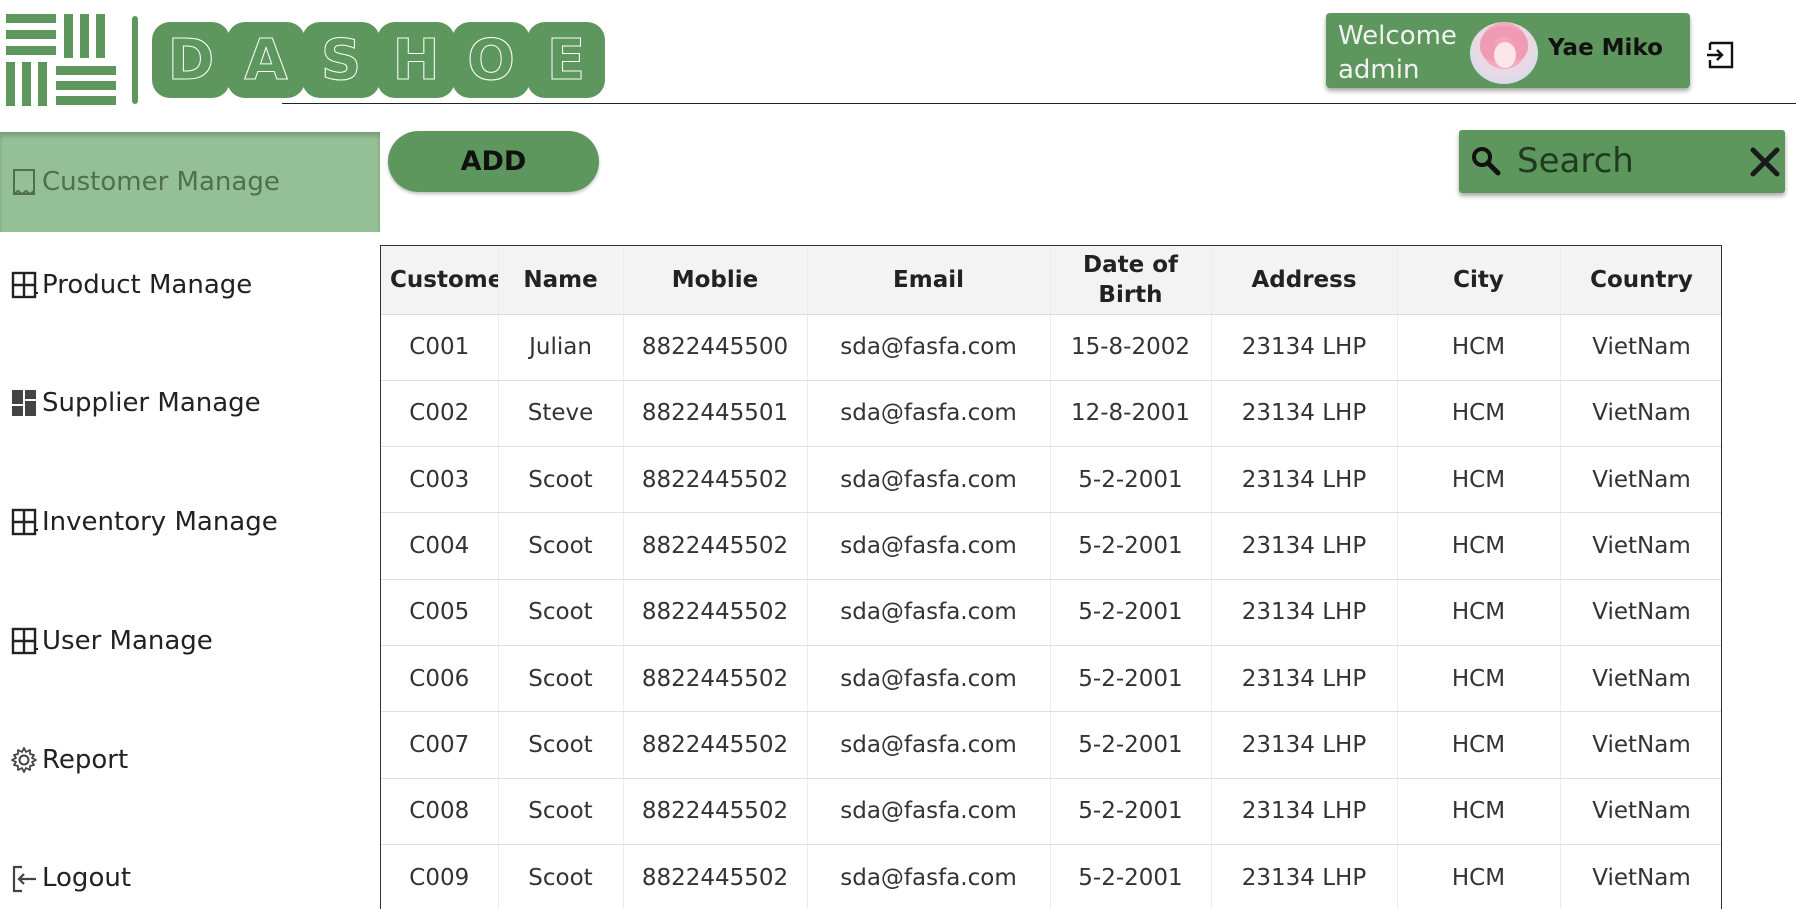 The height and width of the screenshot is (909, 1796). I want to click on column-header: Address, so click(1304, 280).